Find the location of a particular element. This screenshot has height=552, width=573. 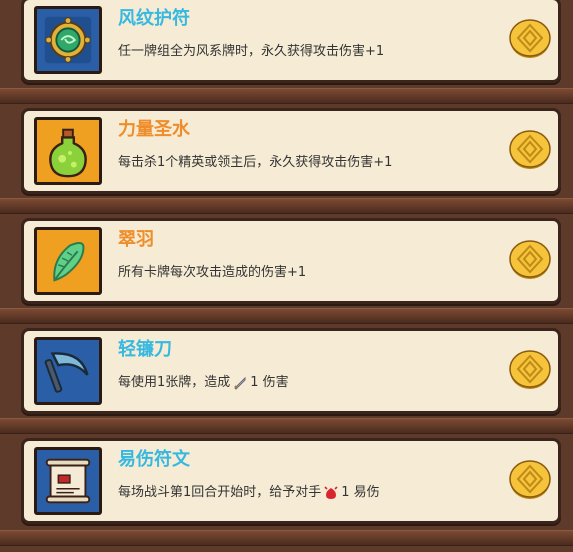

relic-name: 风纹护符 is located at coordinates (154, 18).